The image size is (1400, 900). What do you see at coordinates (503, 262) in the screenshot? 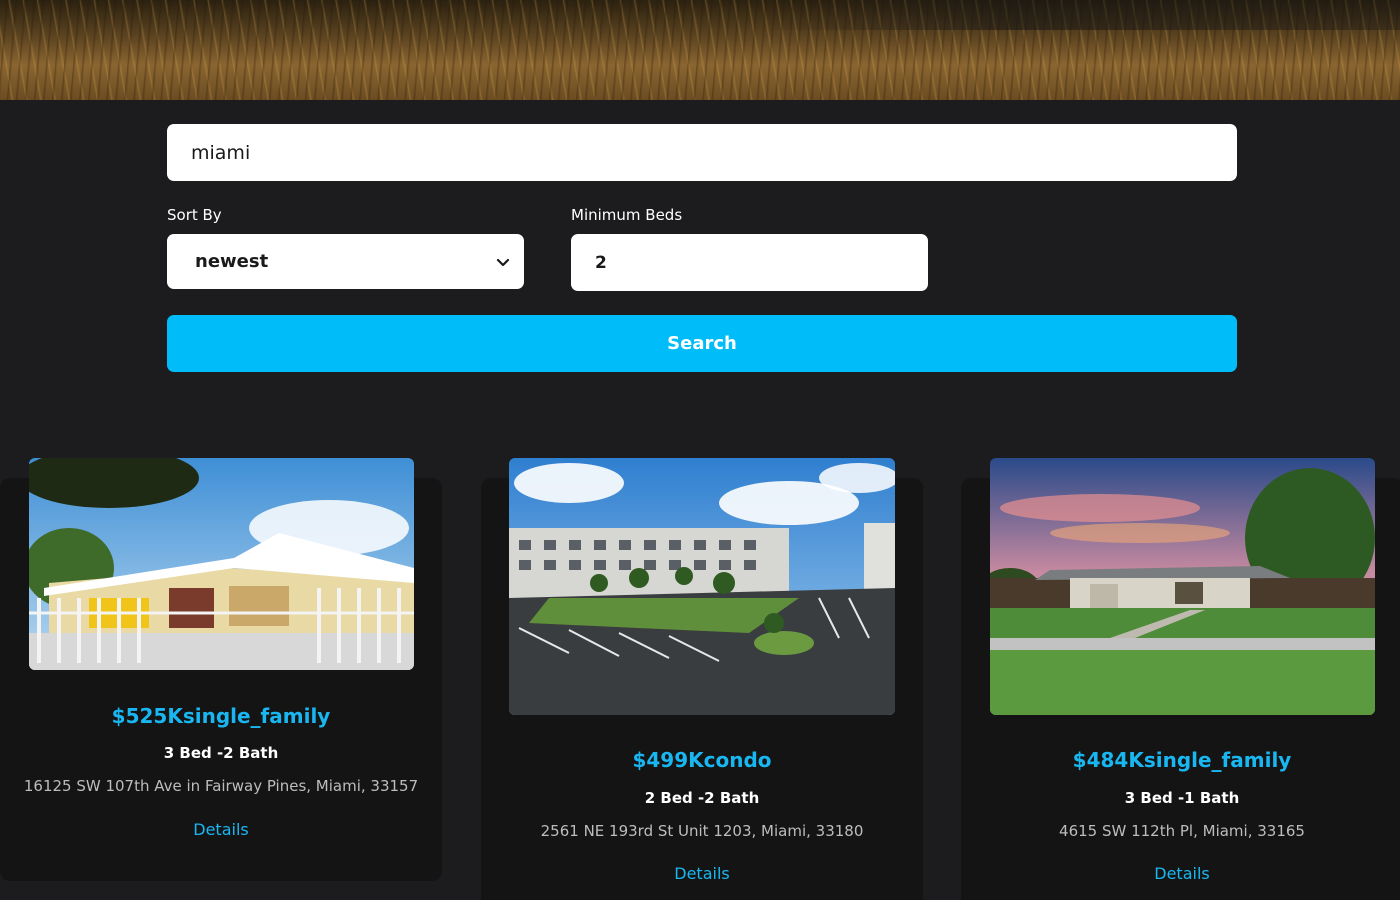
I see `chevron-down-icon` at bounding box center [503, 262].